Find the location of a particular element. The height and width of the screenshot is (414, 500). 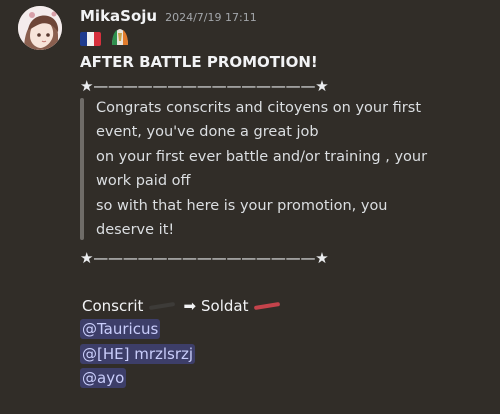

author-name: MikaSoju is located at coordinates (118, 16).